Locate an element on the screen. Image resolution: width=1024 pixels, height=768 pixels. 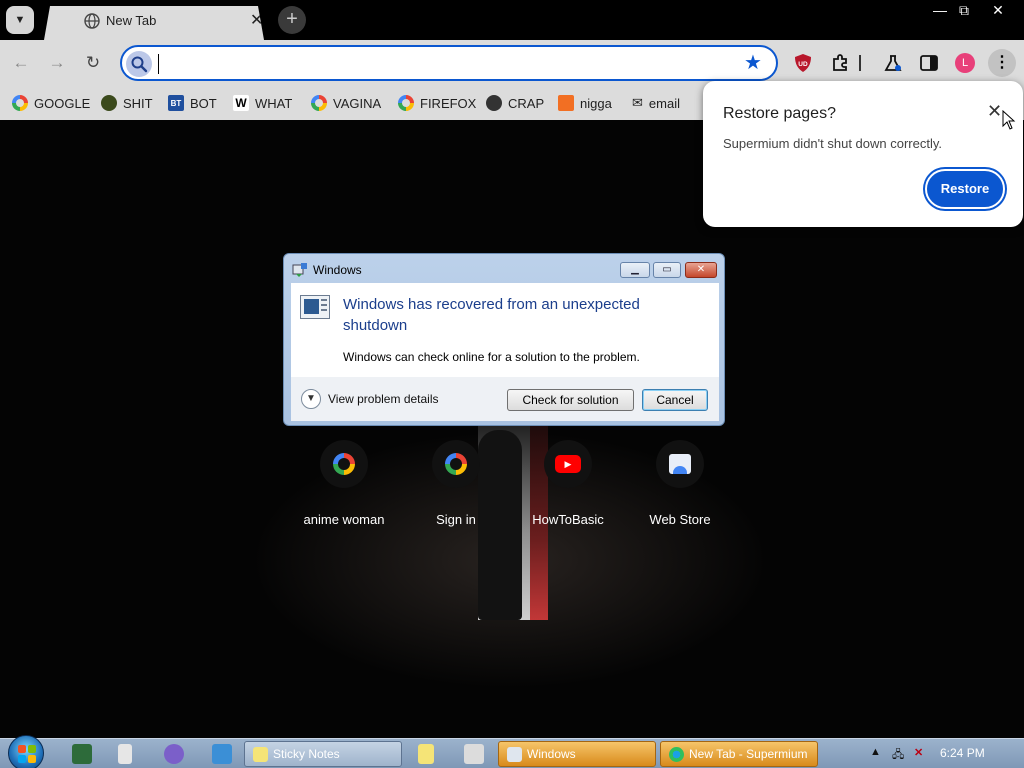
expand-details-button: ▼ is located at coordinates (311, 399).